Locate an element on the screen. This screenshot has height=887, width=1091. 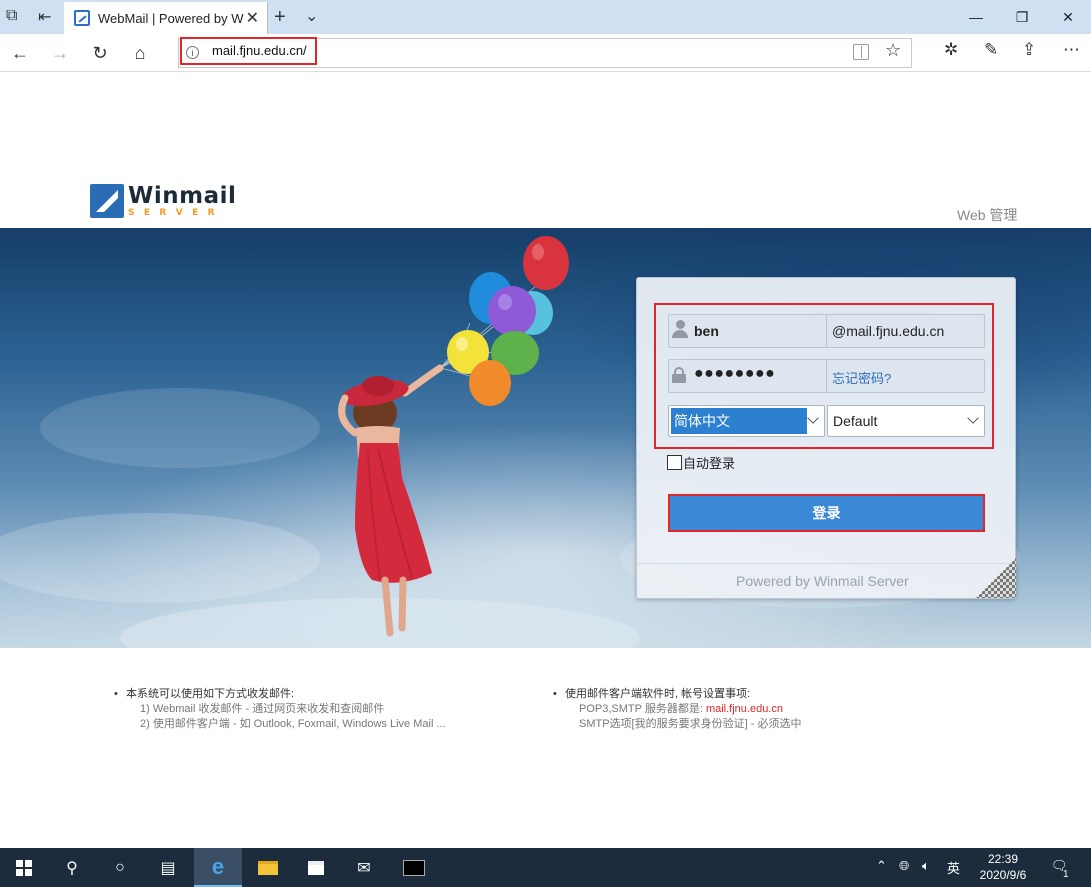
close-window-icon: ✕ is located at coordinates (1068, 17).